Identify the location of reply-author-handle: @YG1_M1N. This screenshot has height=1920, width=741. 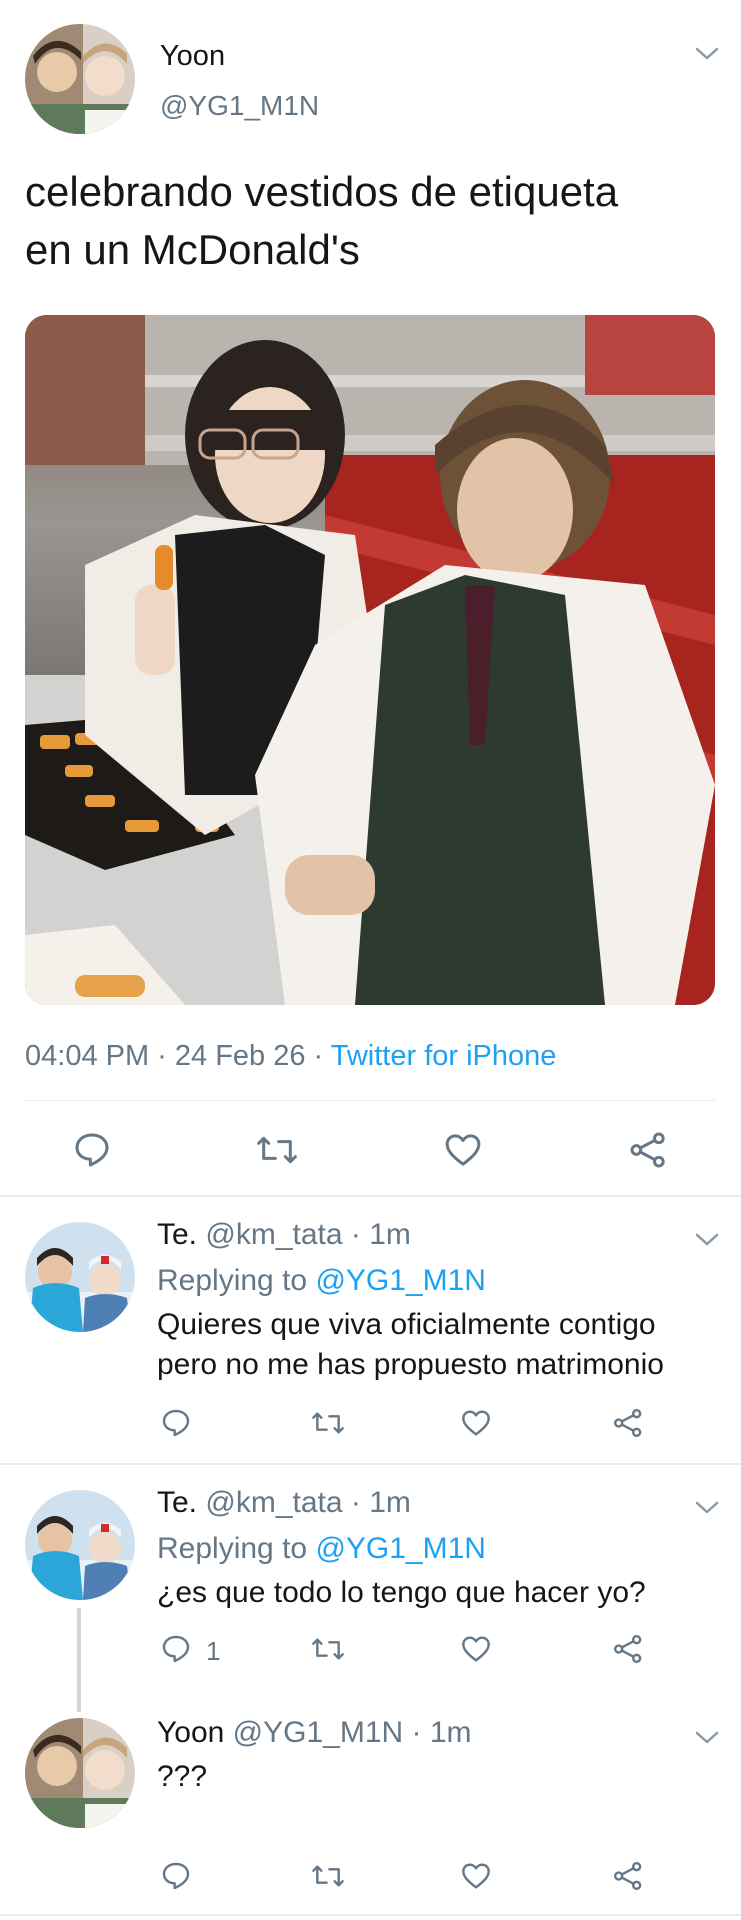
(318, 1732).